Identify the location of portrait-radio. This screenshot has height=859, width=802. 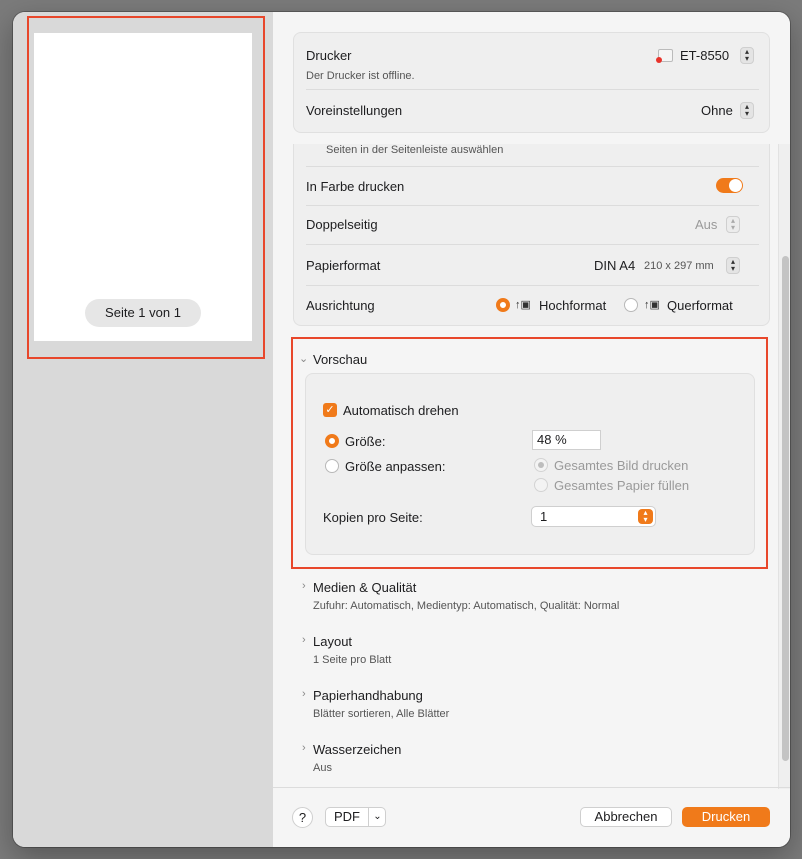
(503, 305).